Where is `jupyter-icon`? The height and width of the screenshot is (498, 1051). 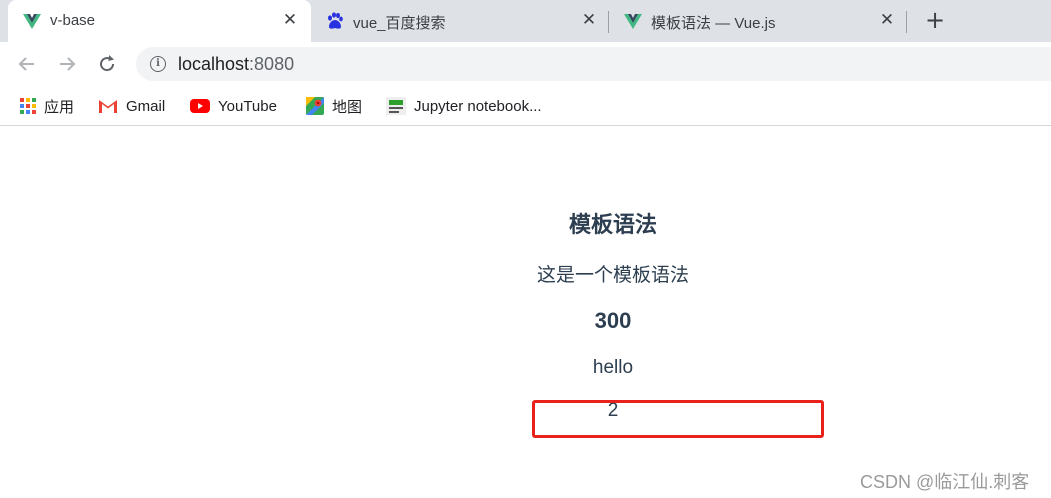
jupyter-icon is located at coordinates (396, 106).